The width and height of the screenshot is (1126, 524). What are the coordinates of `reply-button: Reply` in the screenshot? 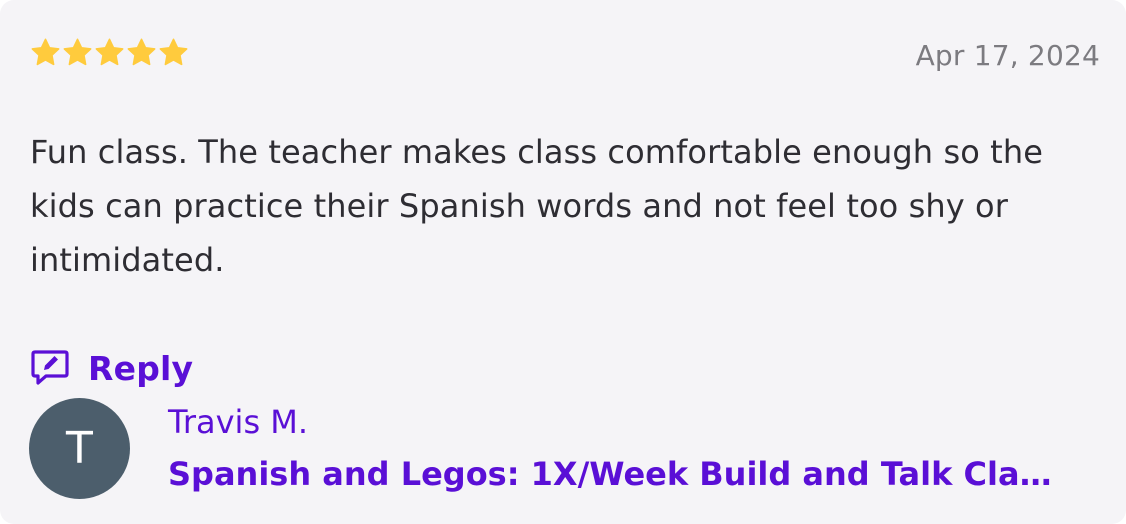 It's located at (111, 368).